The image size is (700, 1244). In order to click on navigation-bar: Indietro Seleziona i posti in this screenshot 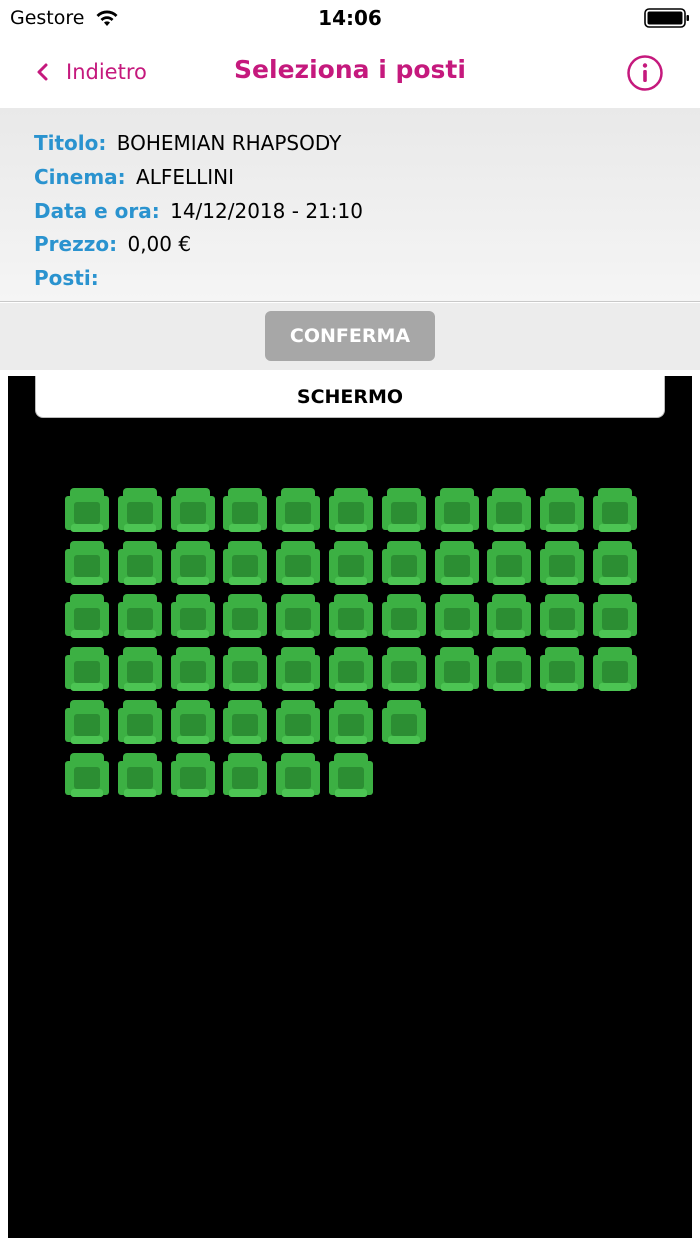, I will do `click(350, 74)`.